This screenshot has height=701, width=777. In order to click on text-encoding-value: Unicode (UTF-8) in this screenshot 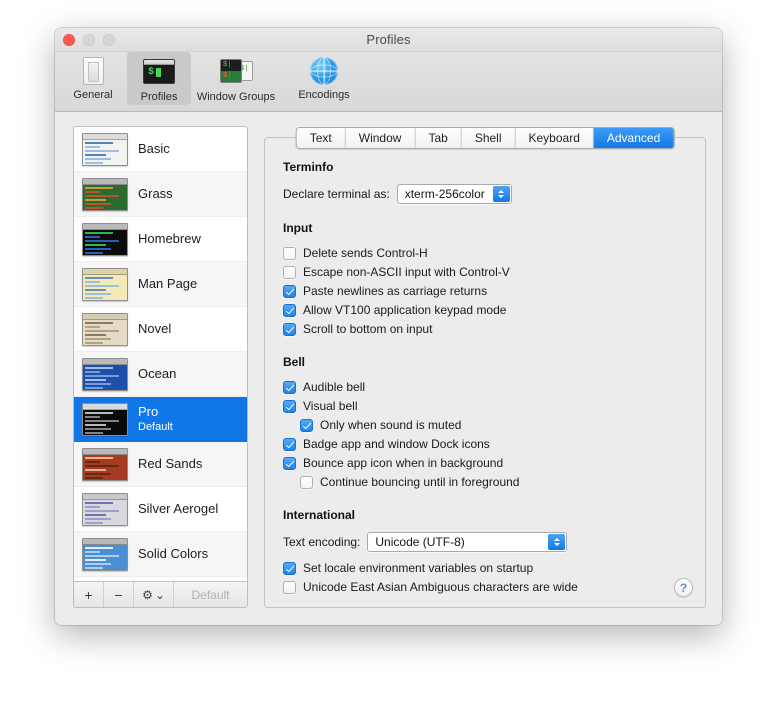, I will do `click(420, 541)`.